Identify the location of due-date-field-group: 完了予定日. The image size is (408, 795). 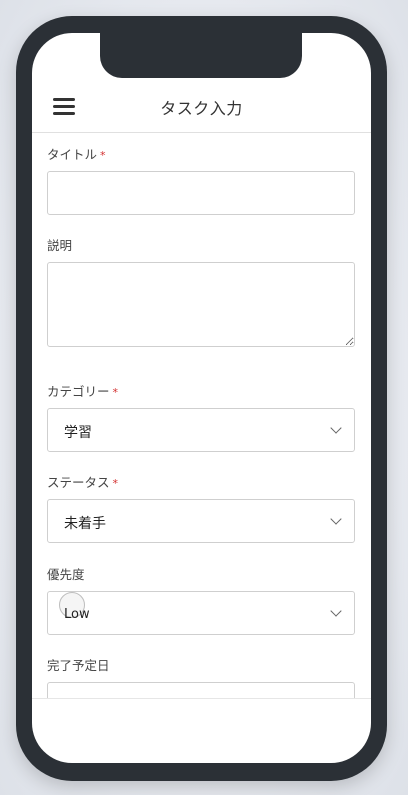
(201, 678).